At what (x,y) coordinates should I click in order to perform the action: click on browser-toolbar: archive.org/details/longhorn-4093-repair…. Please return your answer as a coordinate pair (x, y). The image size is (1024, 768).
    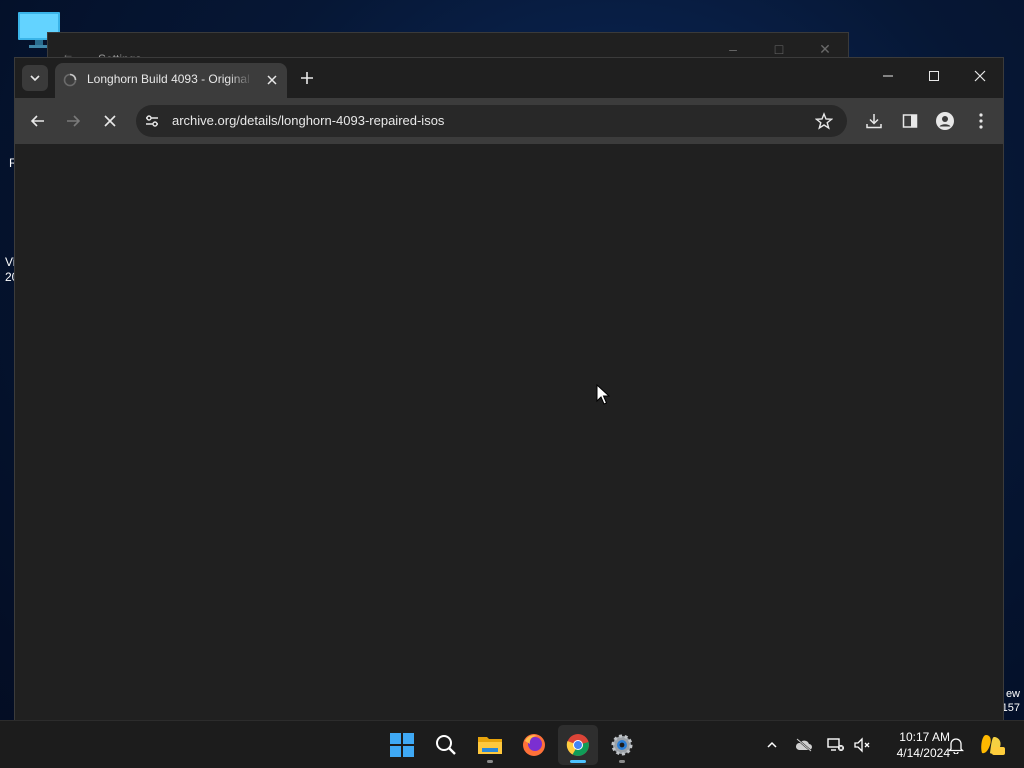
    Looking at the image, I should click on (509, 121).